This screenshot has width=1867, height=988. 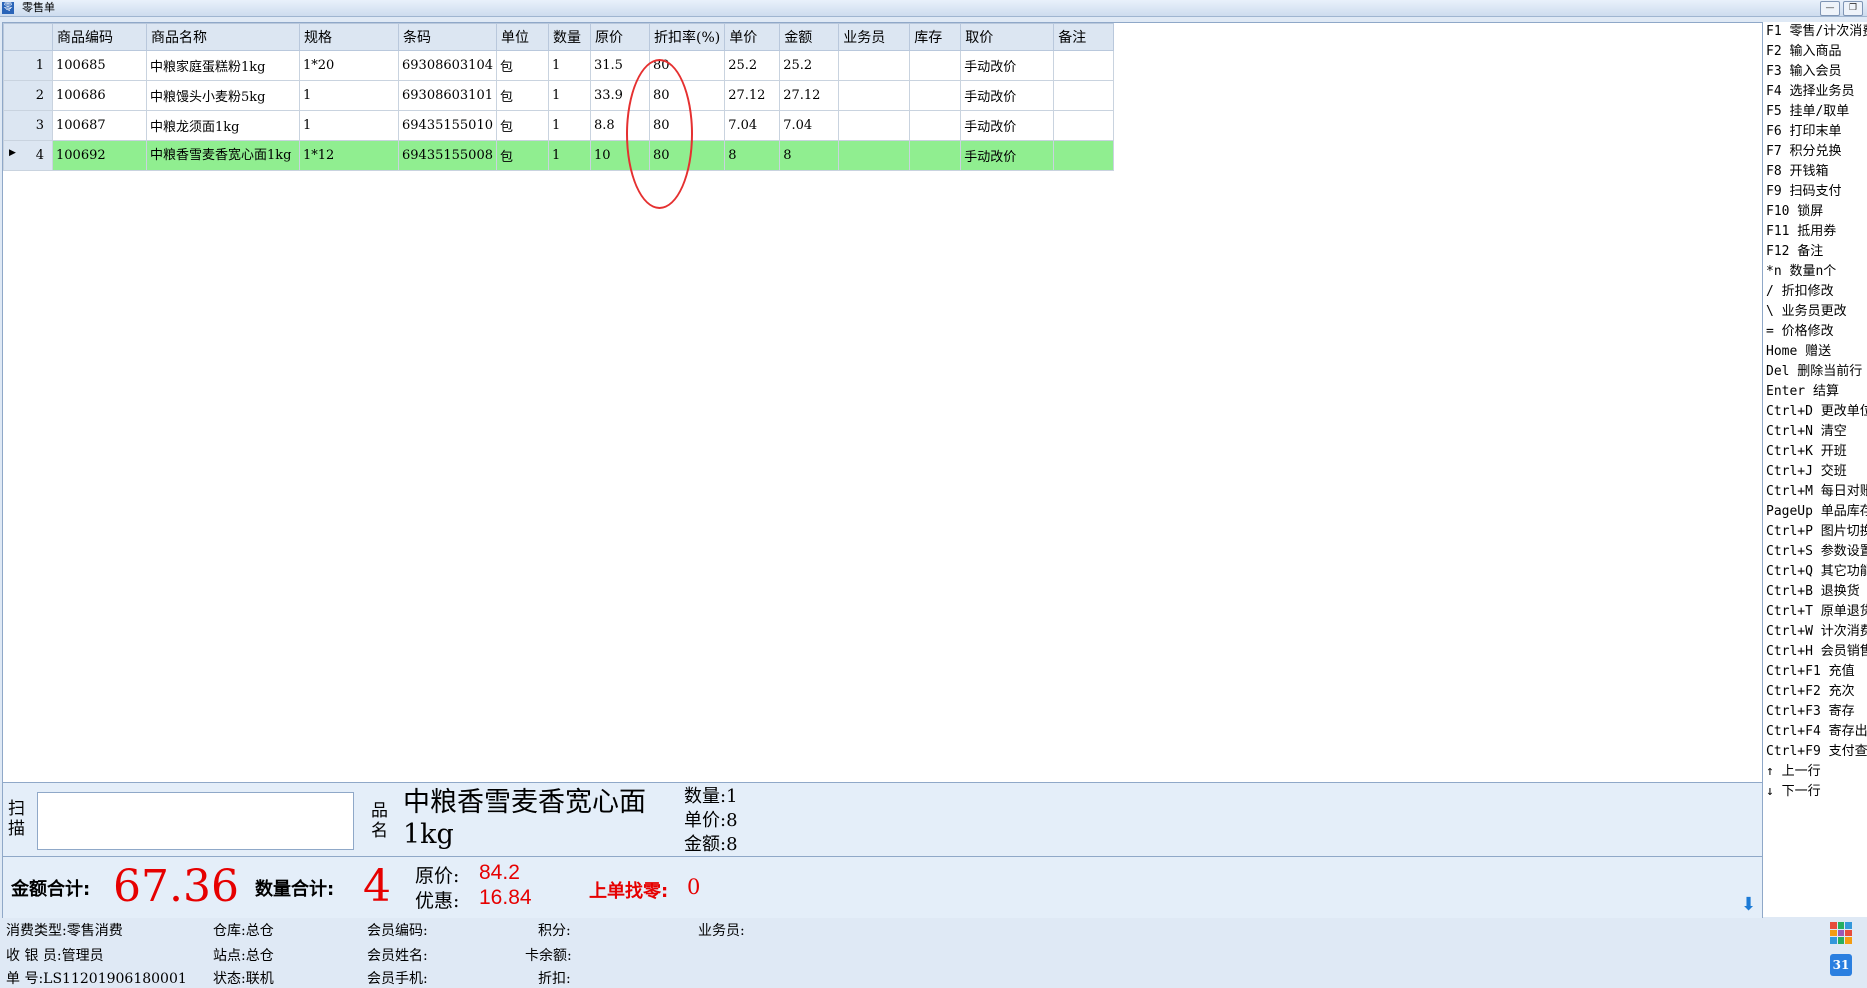 I want to click on shortcut-item: Ctrl+M 每日对账, so click(x=1815, y=492).